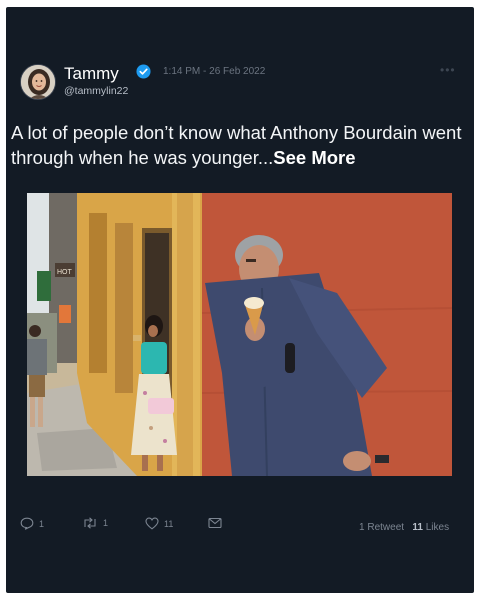 The height and width of the screenshot is (600, 480). I want to click on avatar-photo, so click(38, 82).